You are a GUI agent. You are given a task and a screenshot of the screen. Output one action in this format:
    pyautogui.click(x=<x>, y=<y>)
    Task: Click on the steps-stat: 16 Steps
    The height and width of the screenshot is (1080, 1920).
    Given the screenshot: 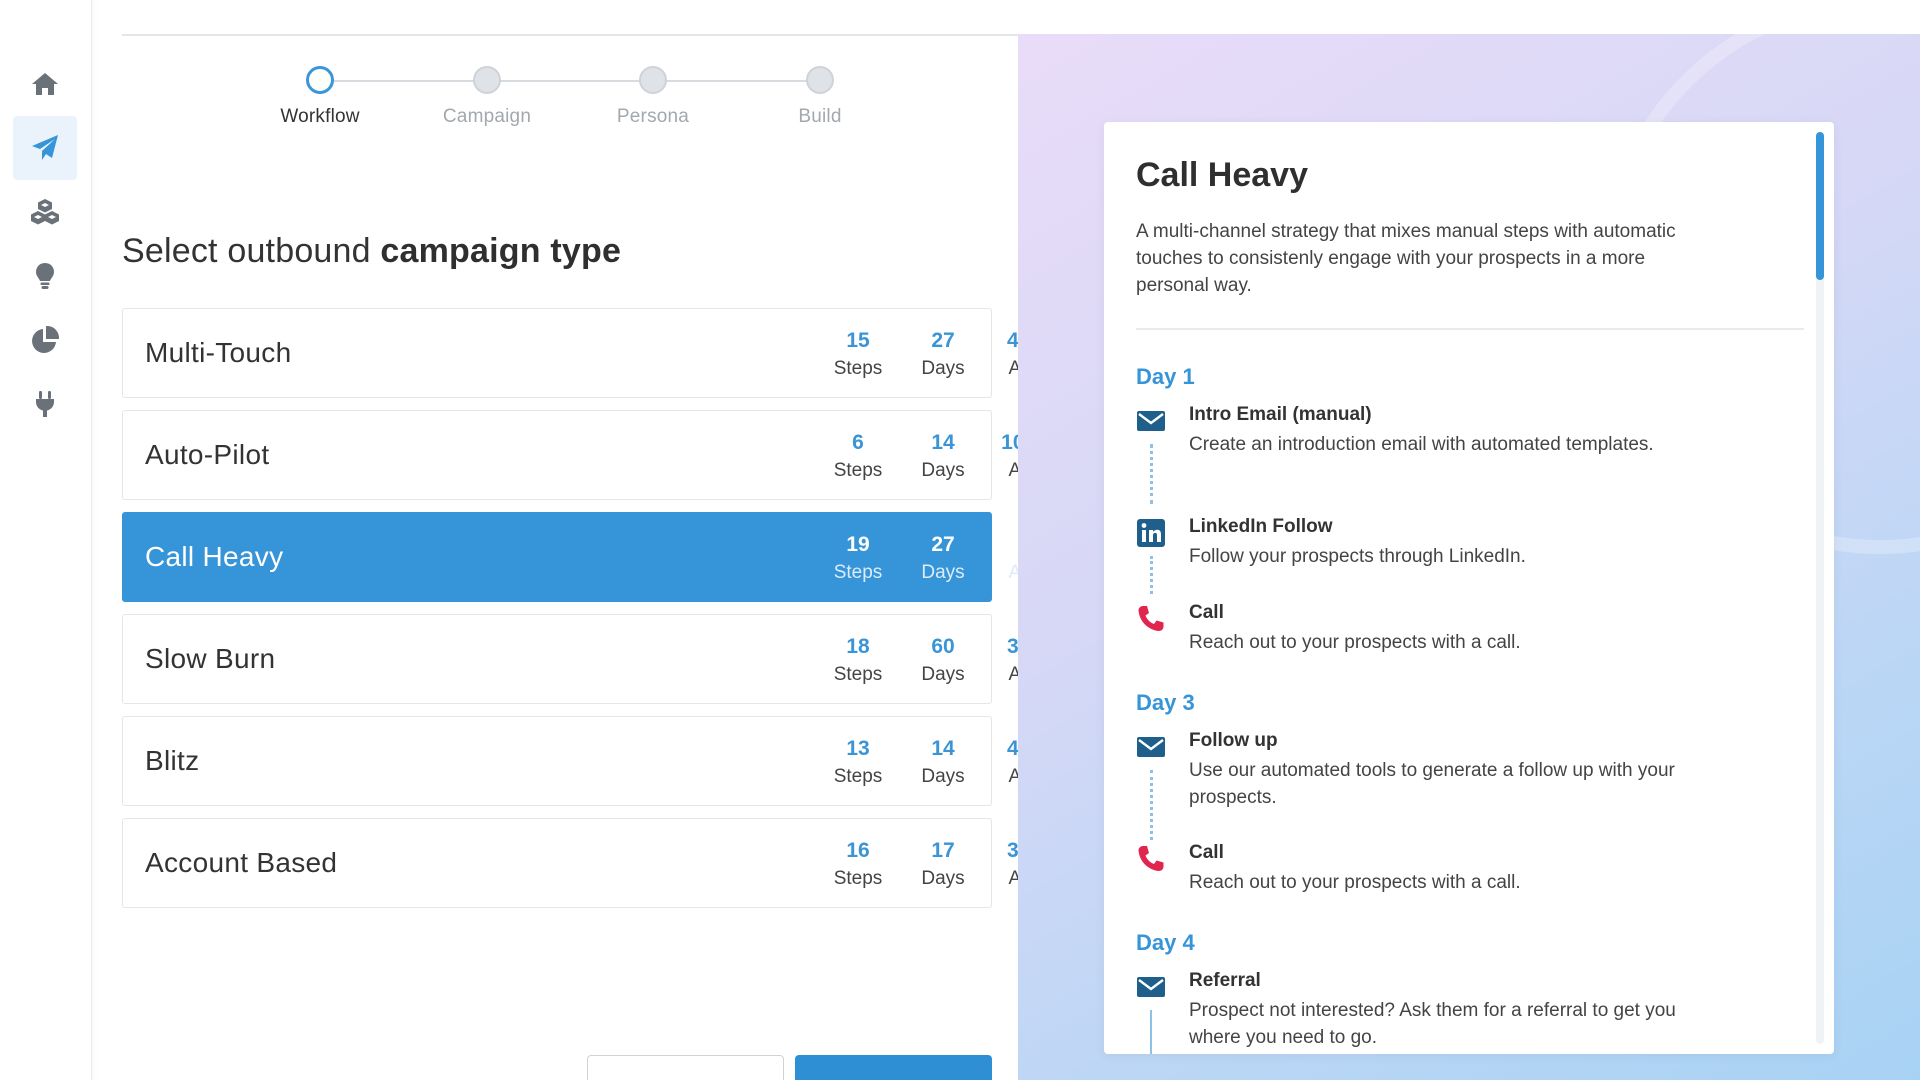 What is the action you would take?
    pyautogui.click(x=858, y=865)
    